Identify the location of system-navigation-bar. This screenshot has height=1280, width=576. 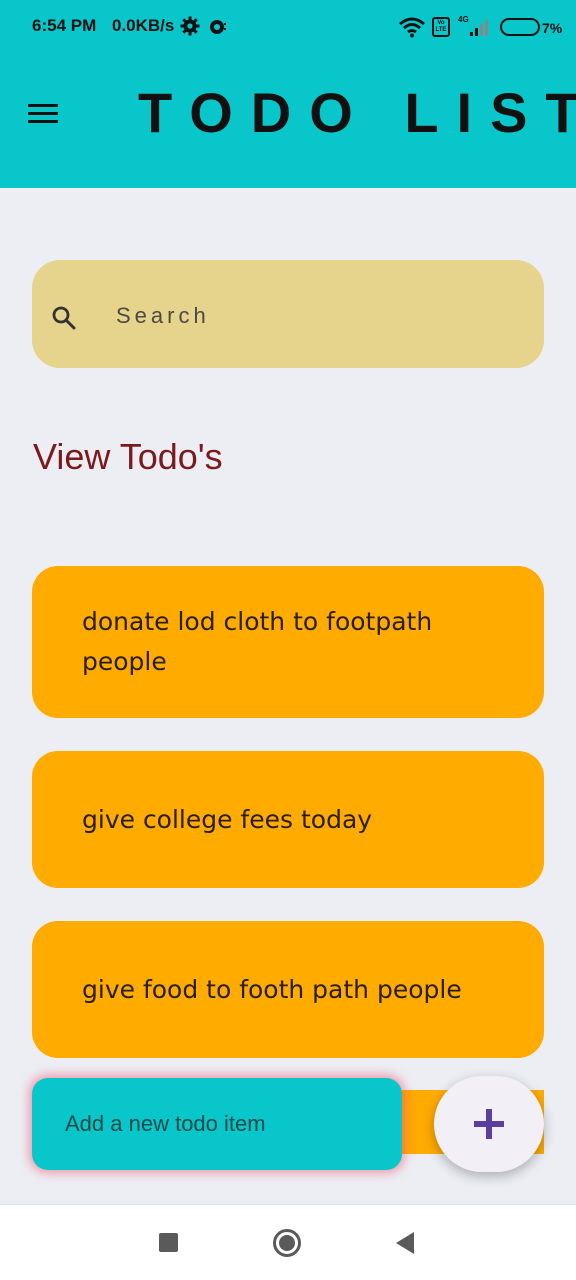
(288, 1242).